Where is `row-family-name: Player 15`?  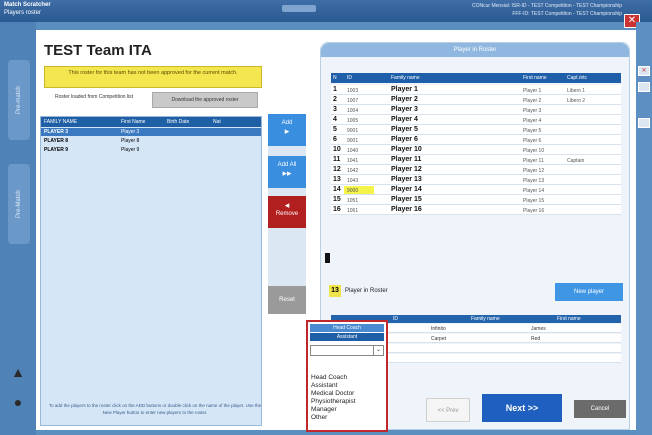
row-family-name: Player 15 is located at coordinates (406, 199).